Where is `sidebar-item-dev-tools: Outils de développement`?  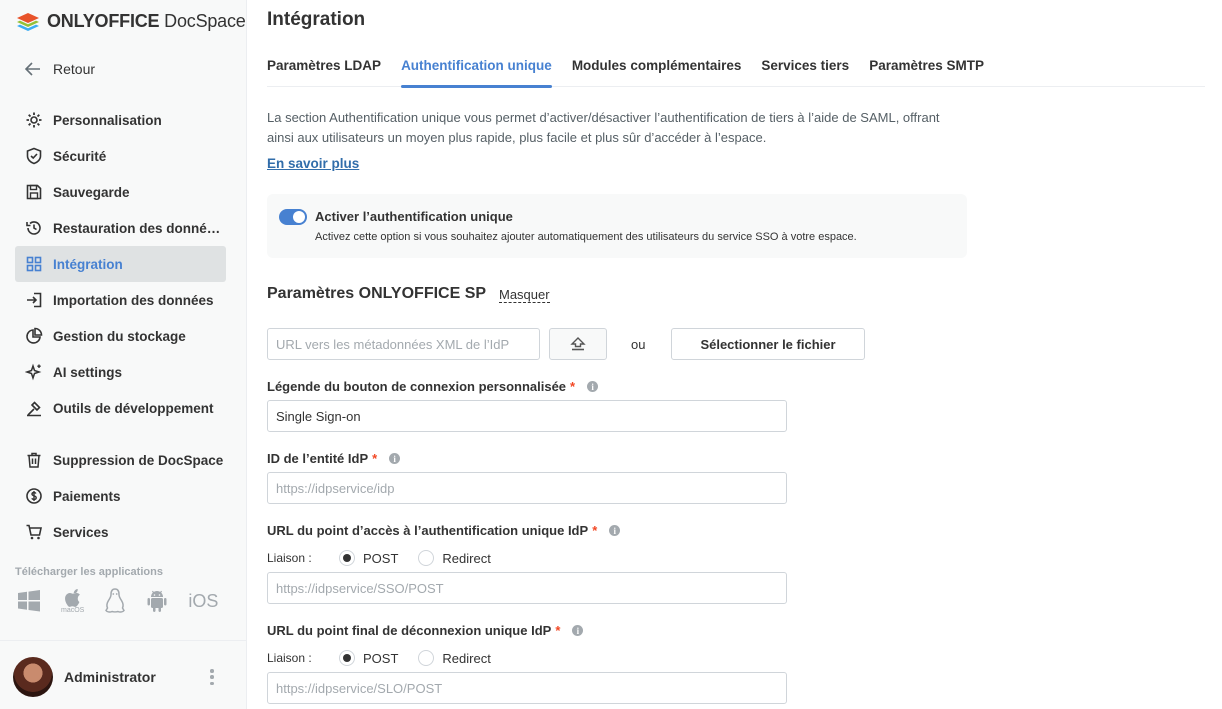 sidebar-item-dev-tools: Outils de développement is located at coordinates (120, 408).